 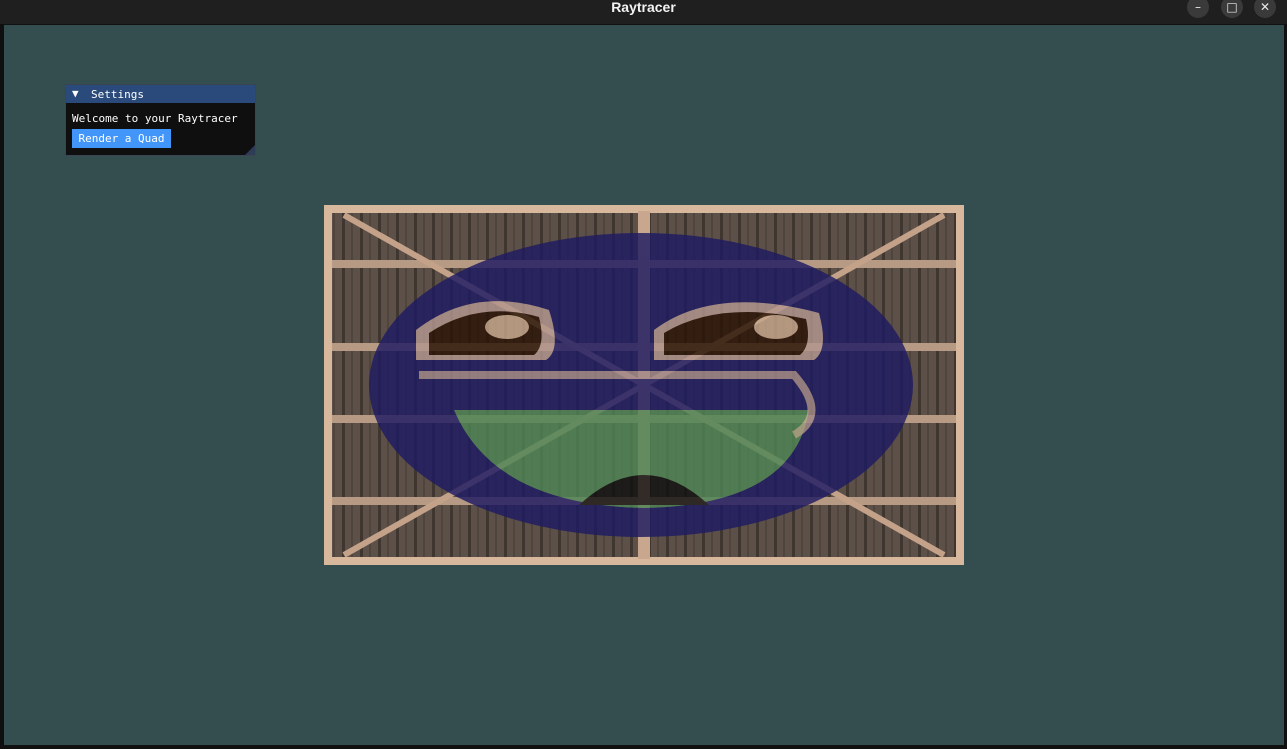 I want to click on settings-title: Settings, so click(x=117, y=94).